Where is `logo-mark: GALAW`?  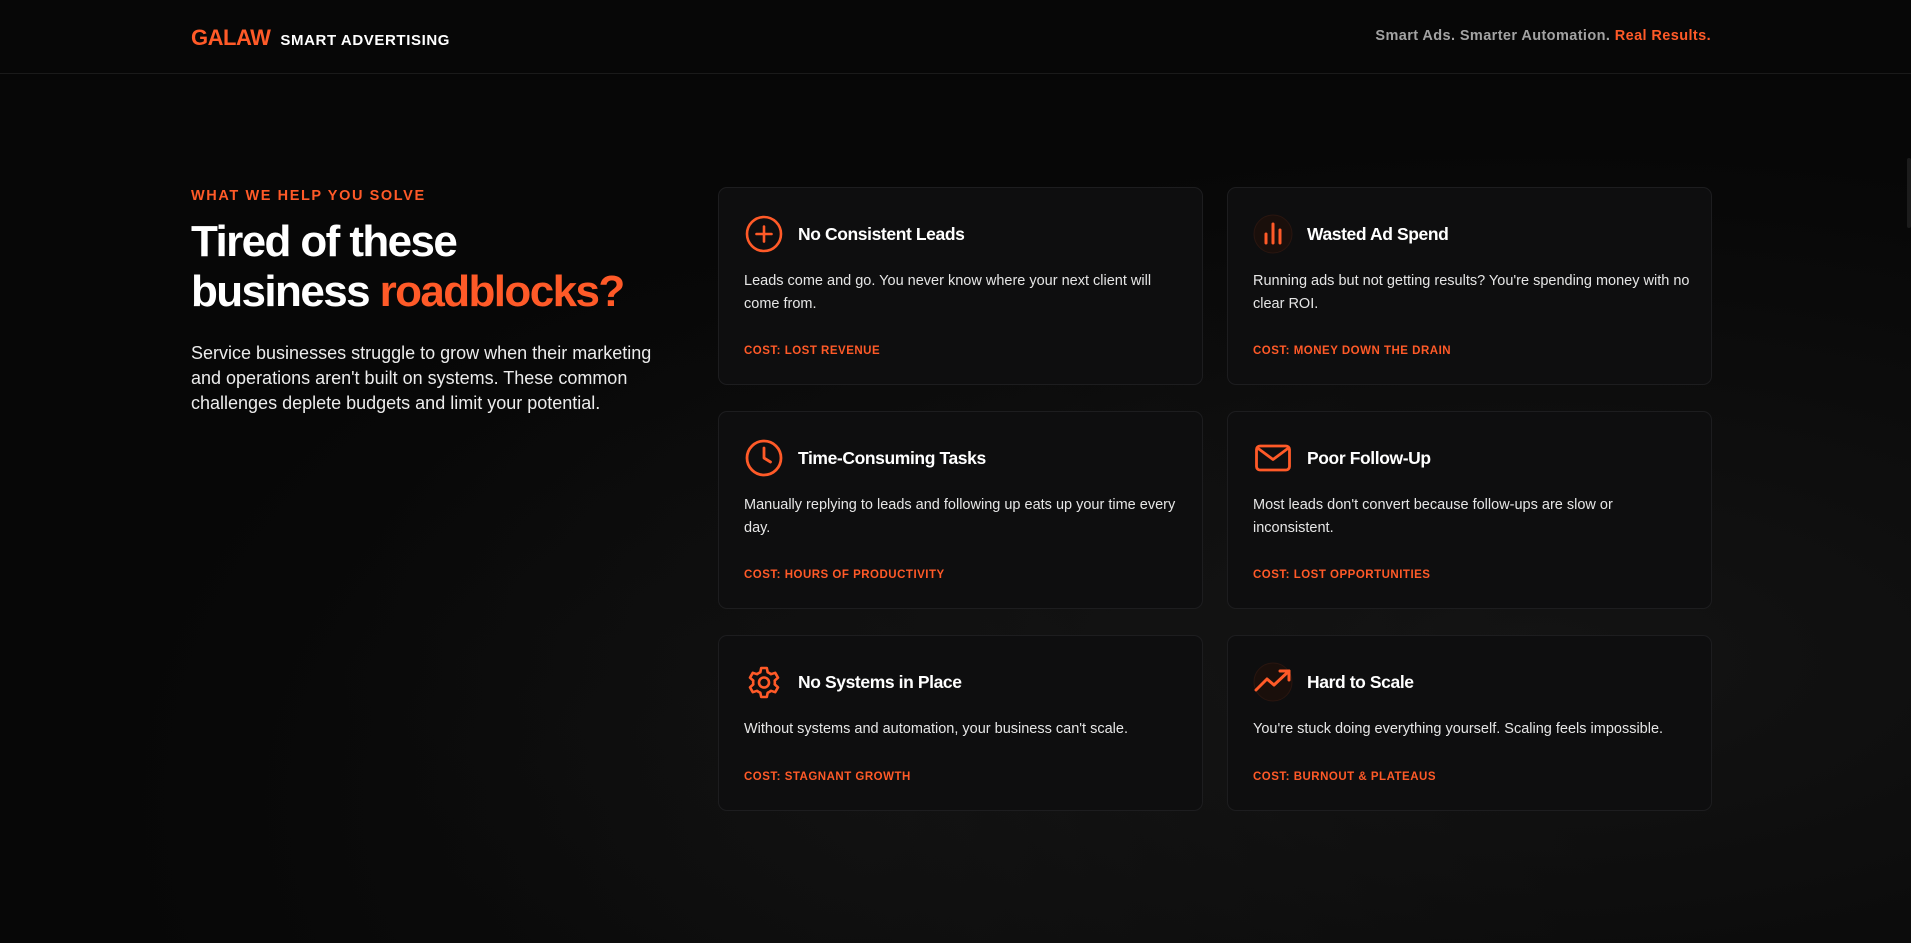 logo-mark: GALAW is located at coordinates (231, 37).